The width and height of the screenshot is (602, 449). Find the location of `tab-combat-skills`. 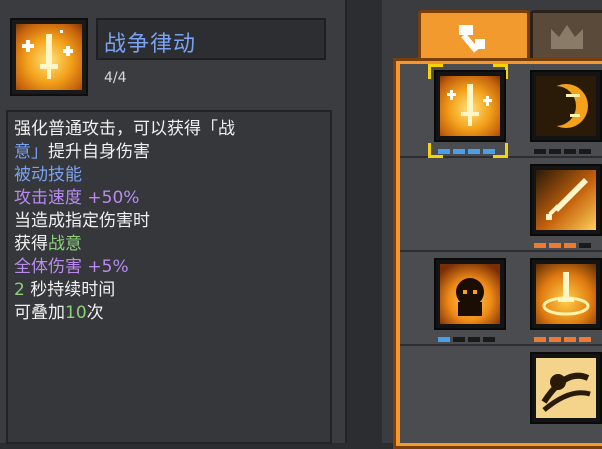

tab-combat-skills is located at coordinates (474, 37).